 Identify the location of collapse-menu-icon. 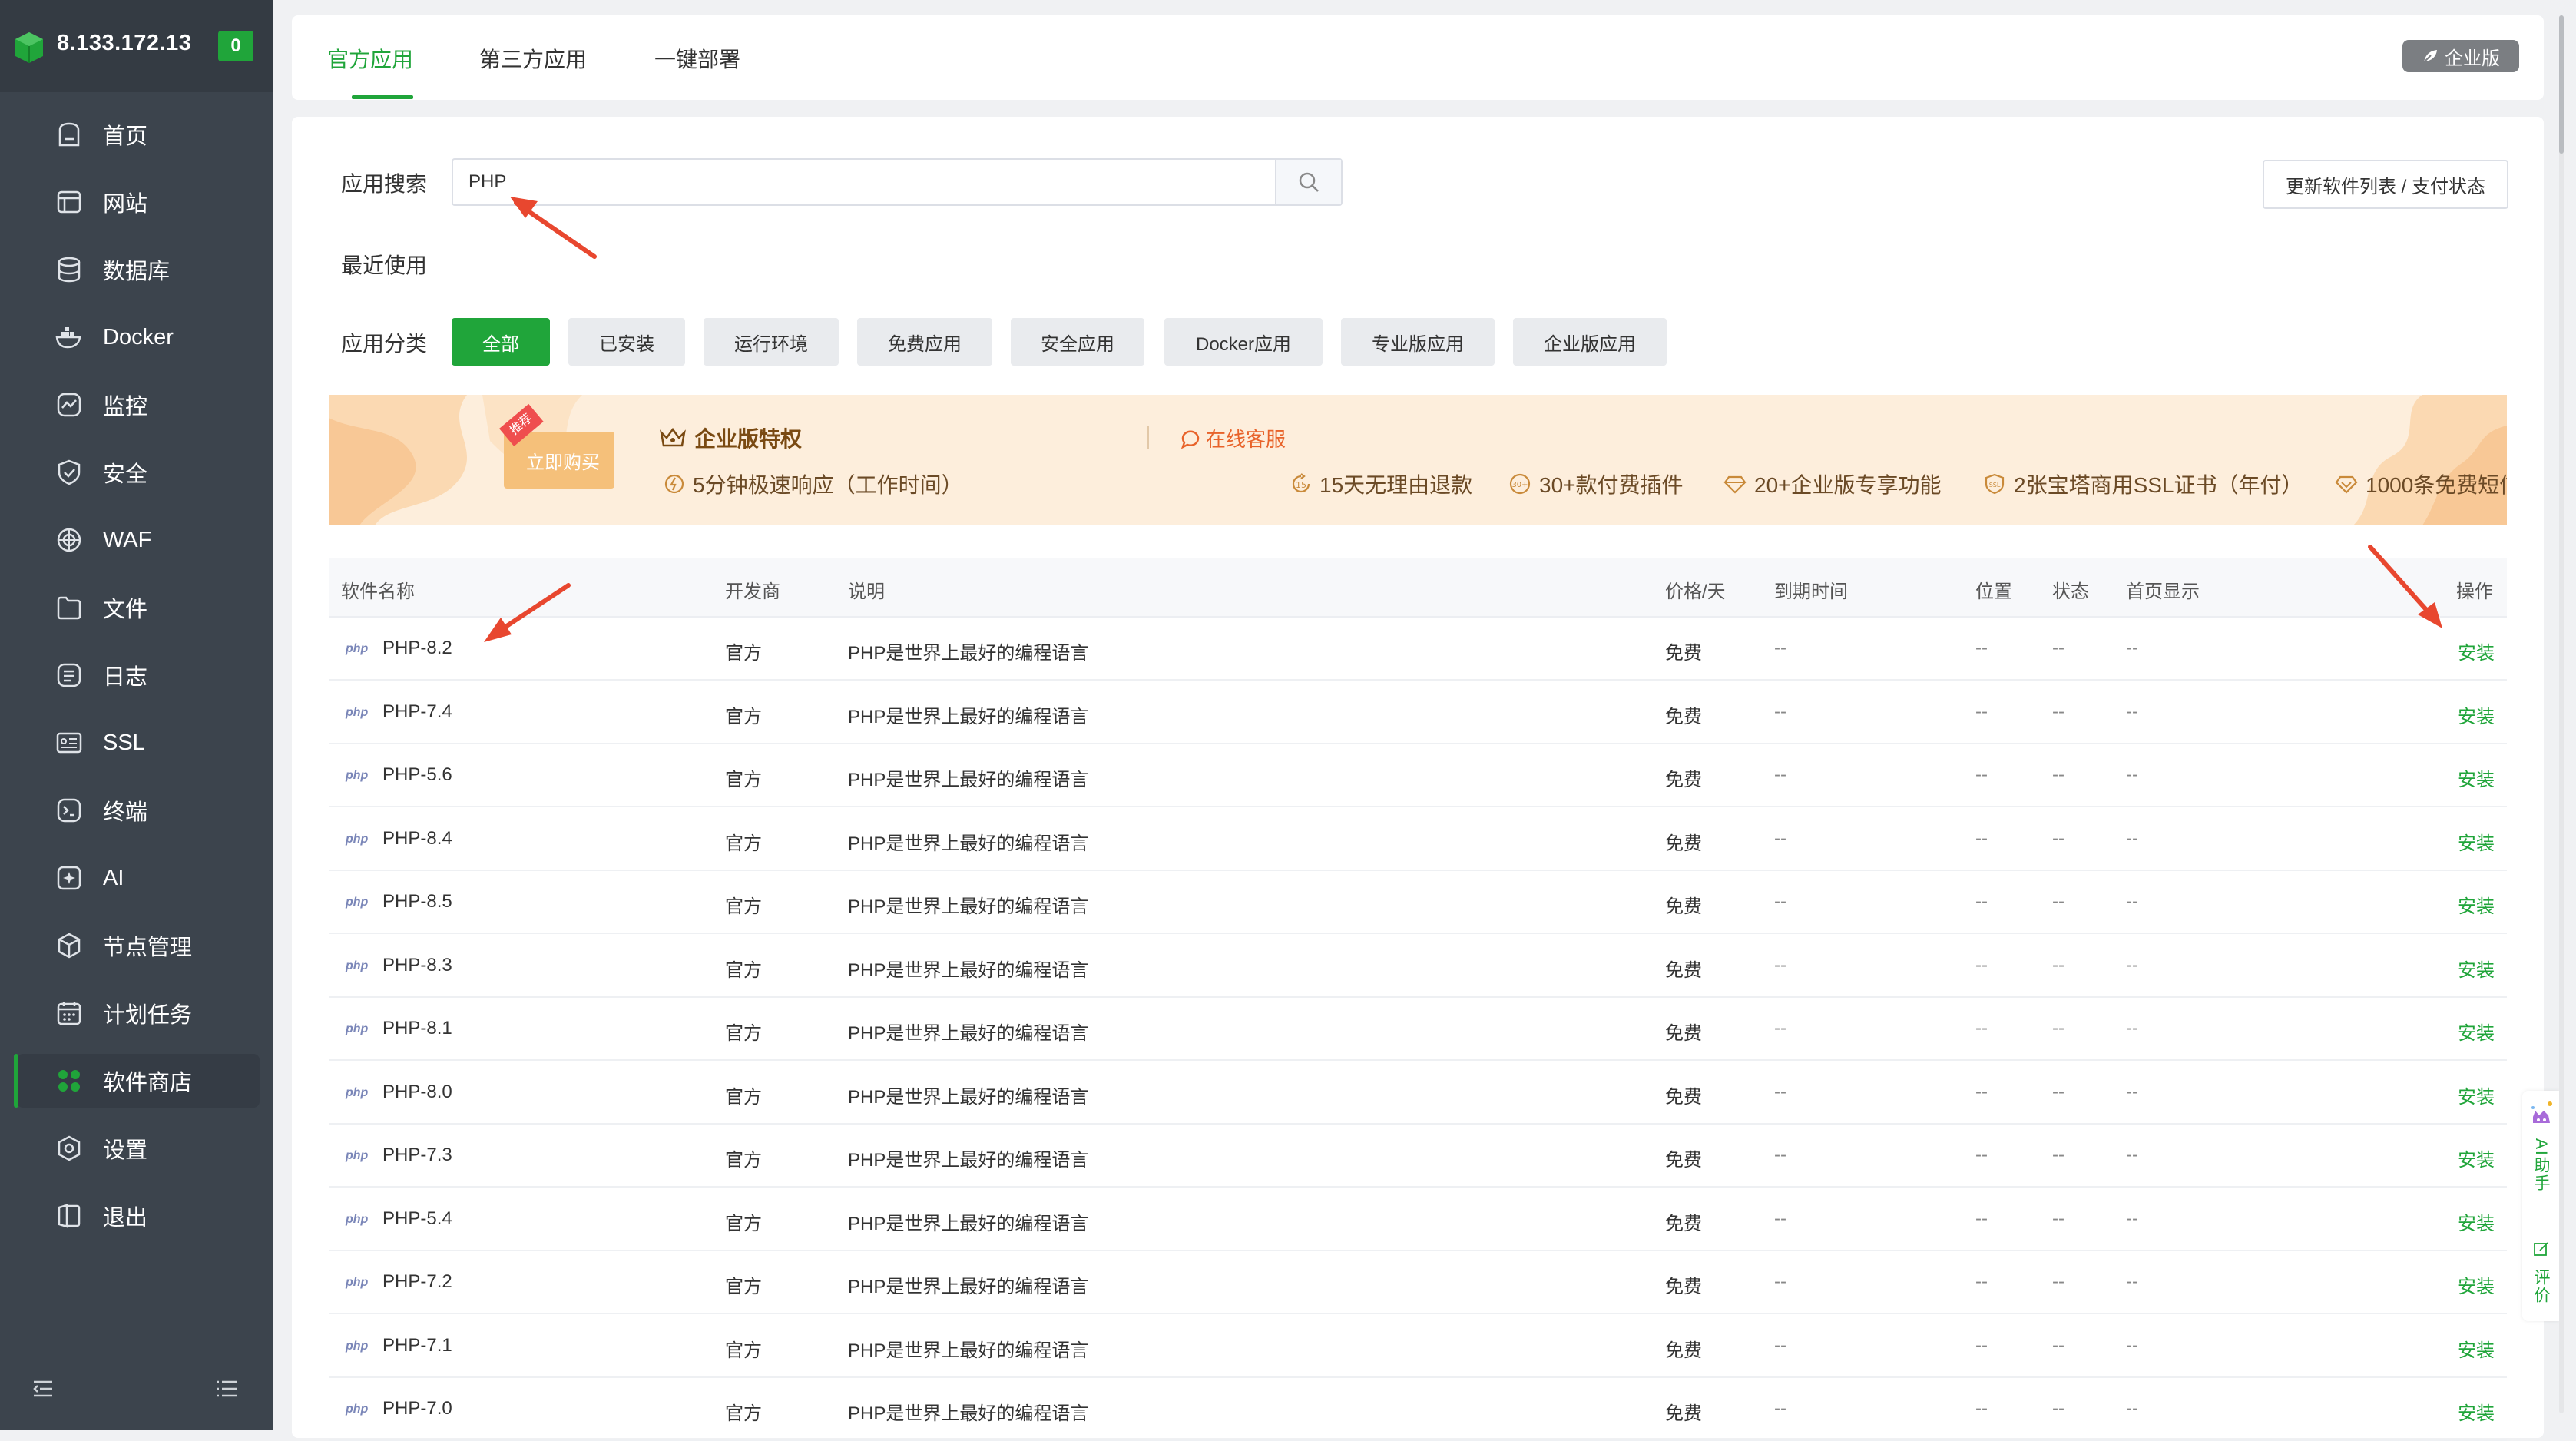
(43, 1388).